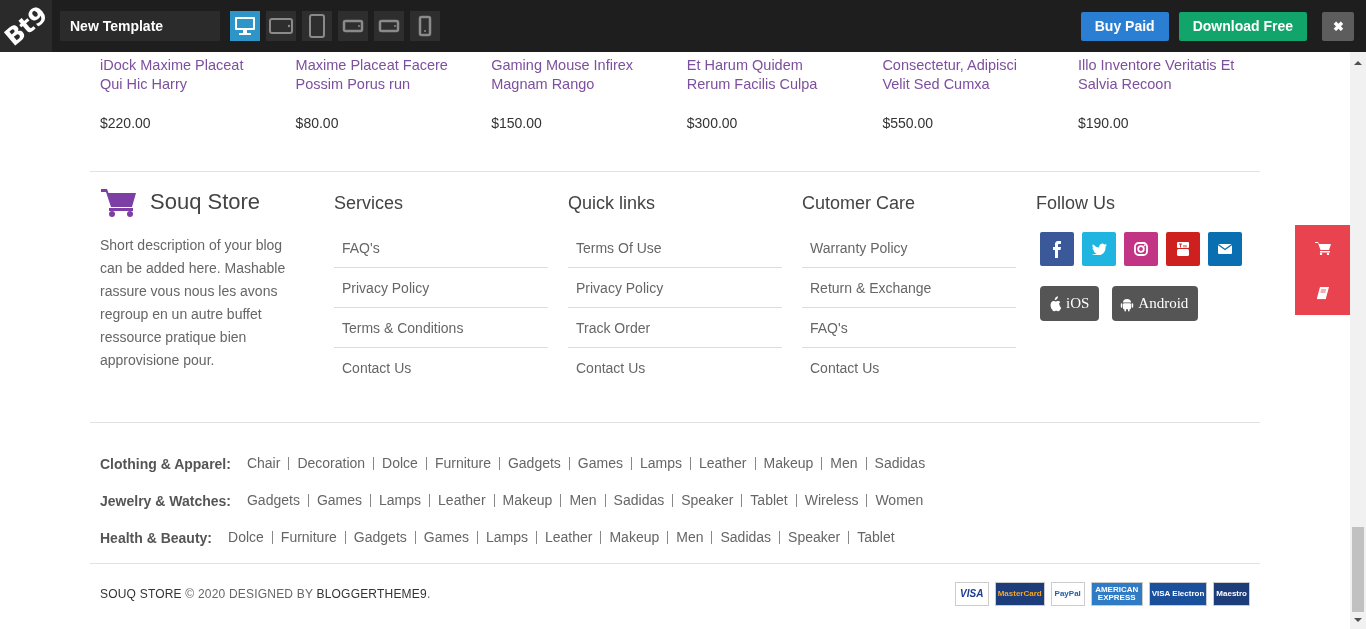  I want to click on footer-link: Terms & Conditions, so click(403, 327).